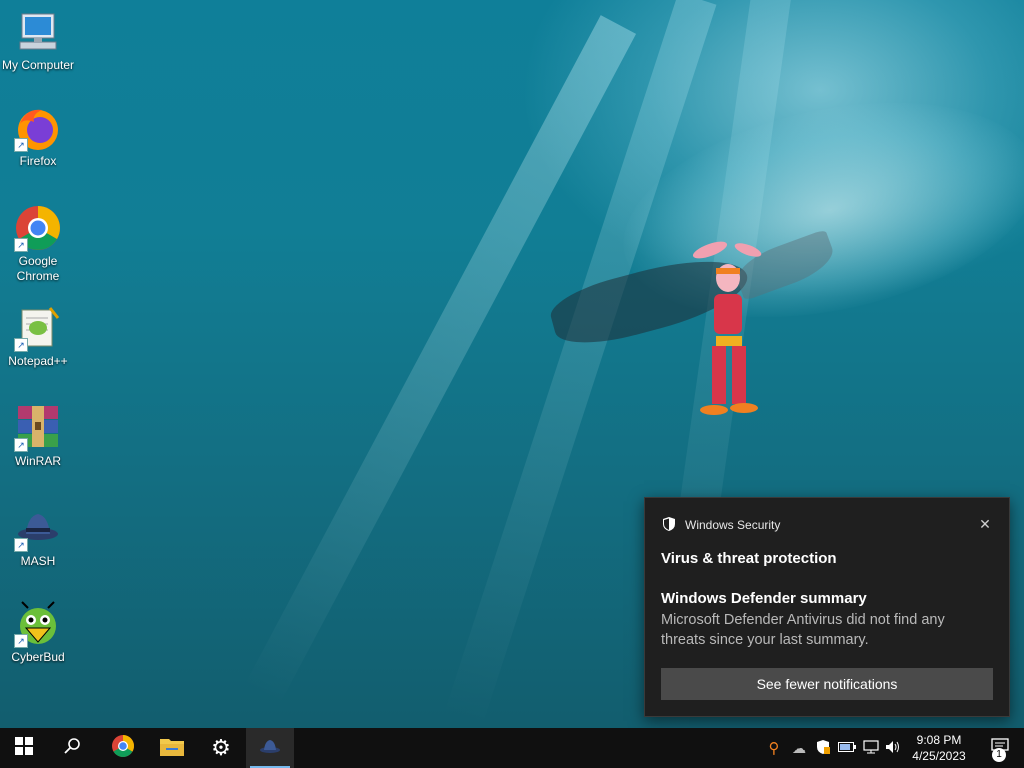  I want to click on tray-volume-icon, so click(893, 748).